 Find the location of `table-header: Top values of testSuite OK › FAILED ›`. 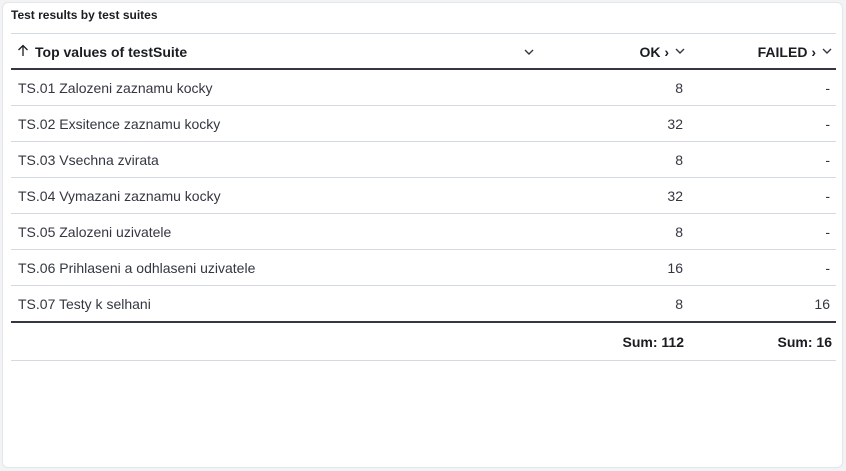

table-header: Top values of testSuite OK › FAILED › is located at coordinates (423, 51).